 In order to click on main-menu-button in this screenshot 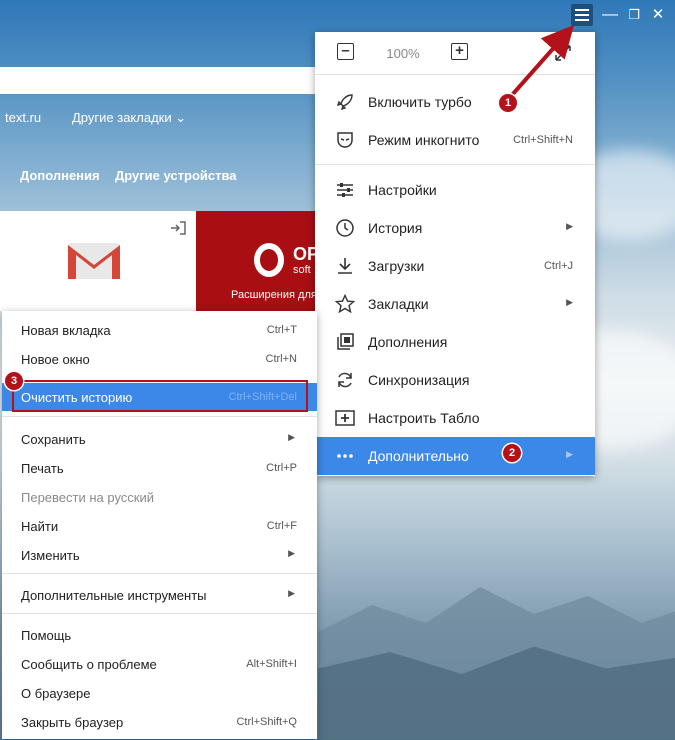, I will do `click(582, 15)`.